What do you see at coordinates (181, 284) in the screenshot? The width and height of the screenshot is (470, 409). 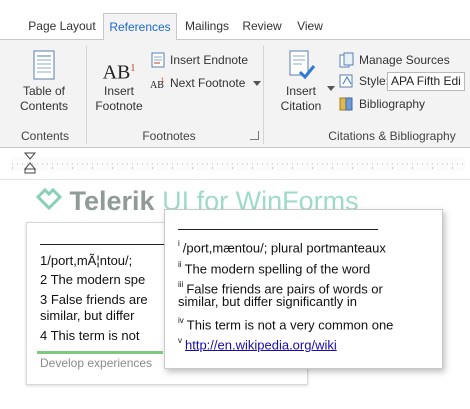 I see `endnote-marker: iii` at bounding box center [181, 284].